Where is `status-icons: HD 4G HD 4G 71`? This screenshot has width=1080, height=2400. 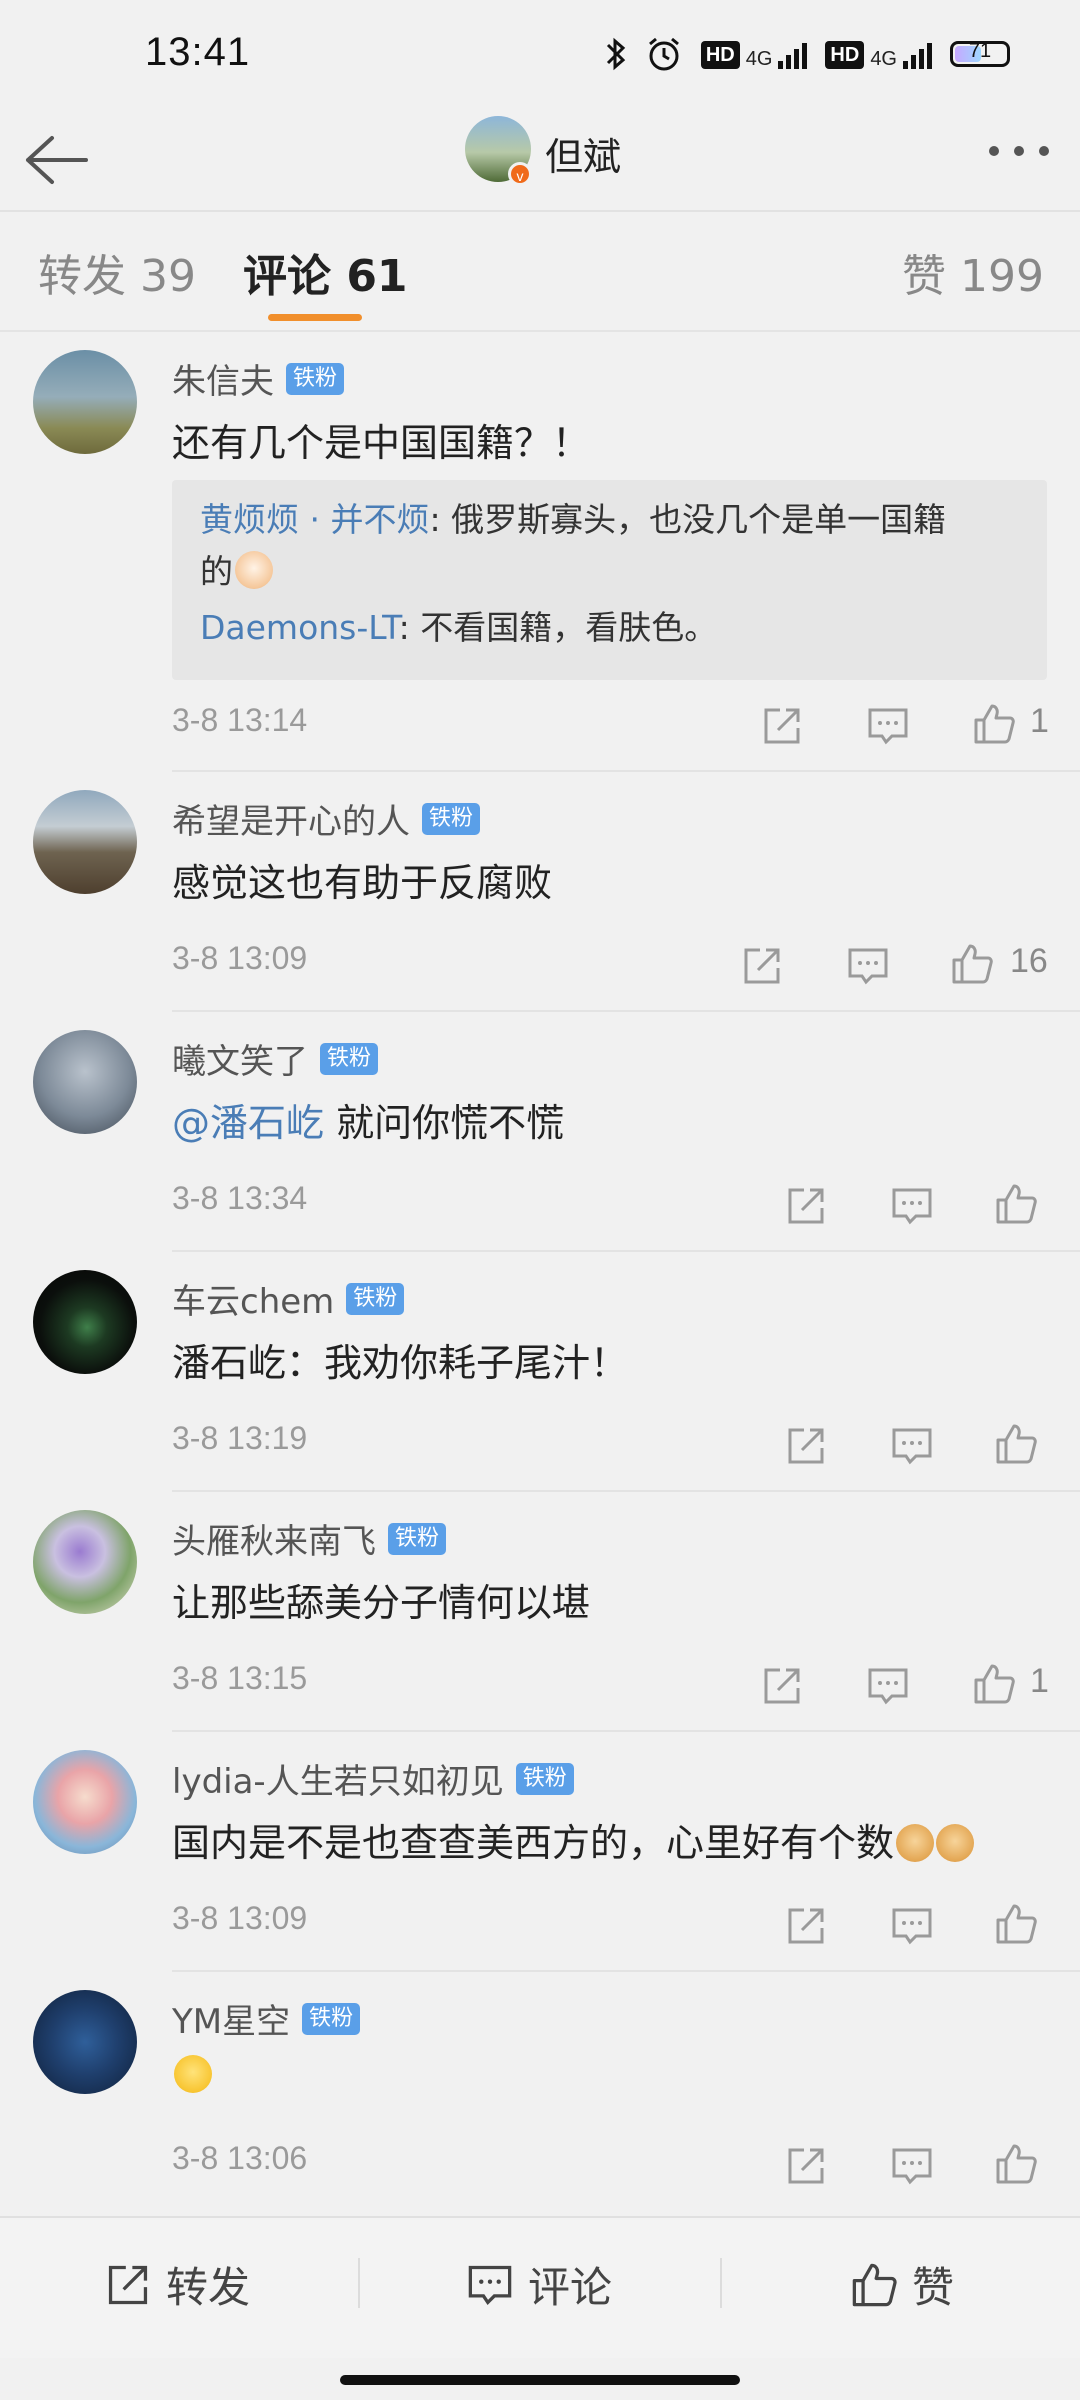 status-icons: HD 4G HD 4G 71 is located at coordinates (807, 54).